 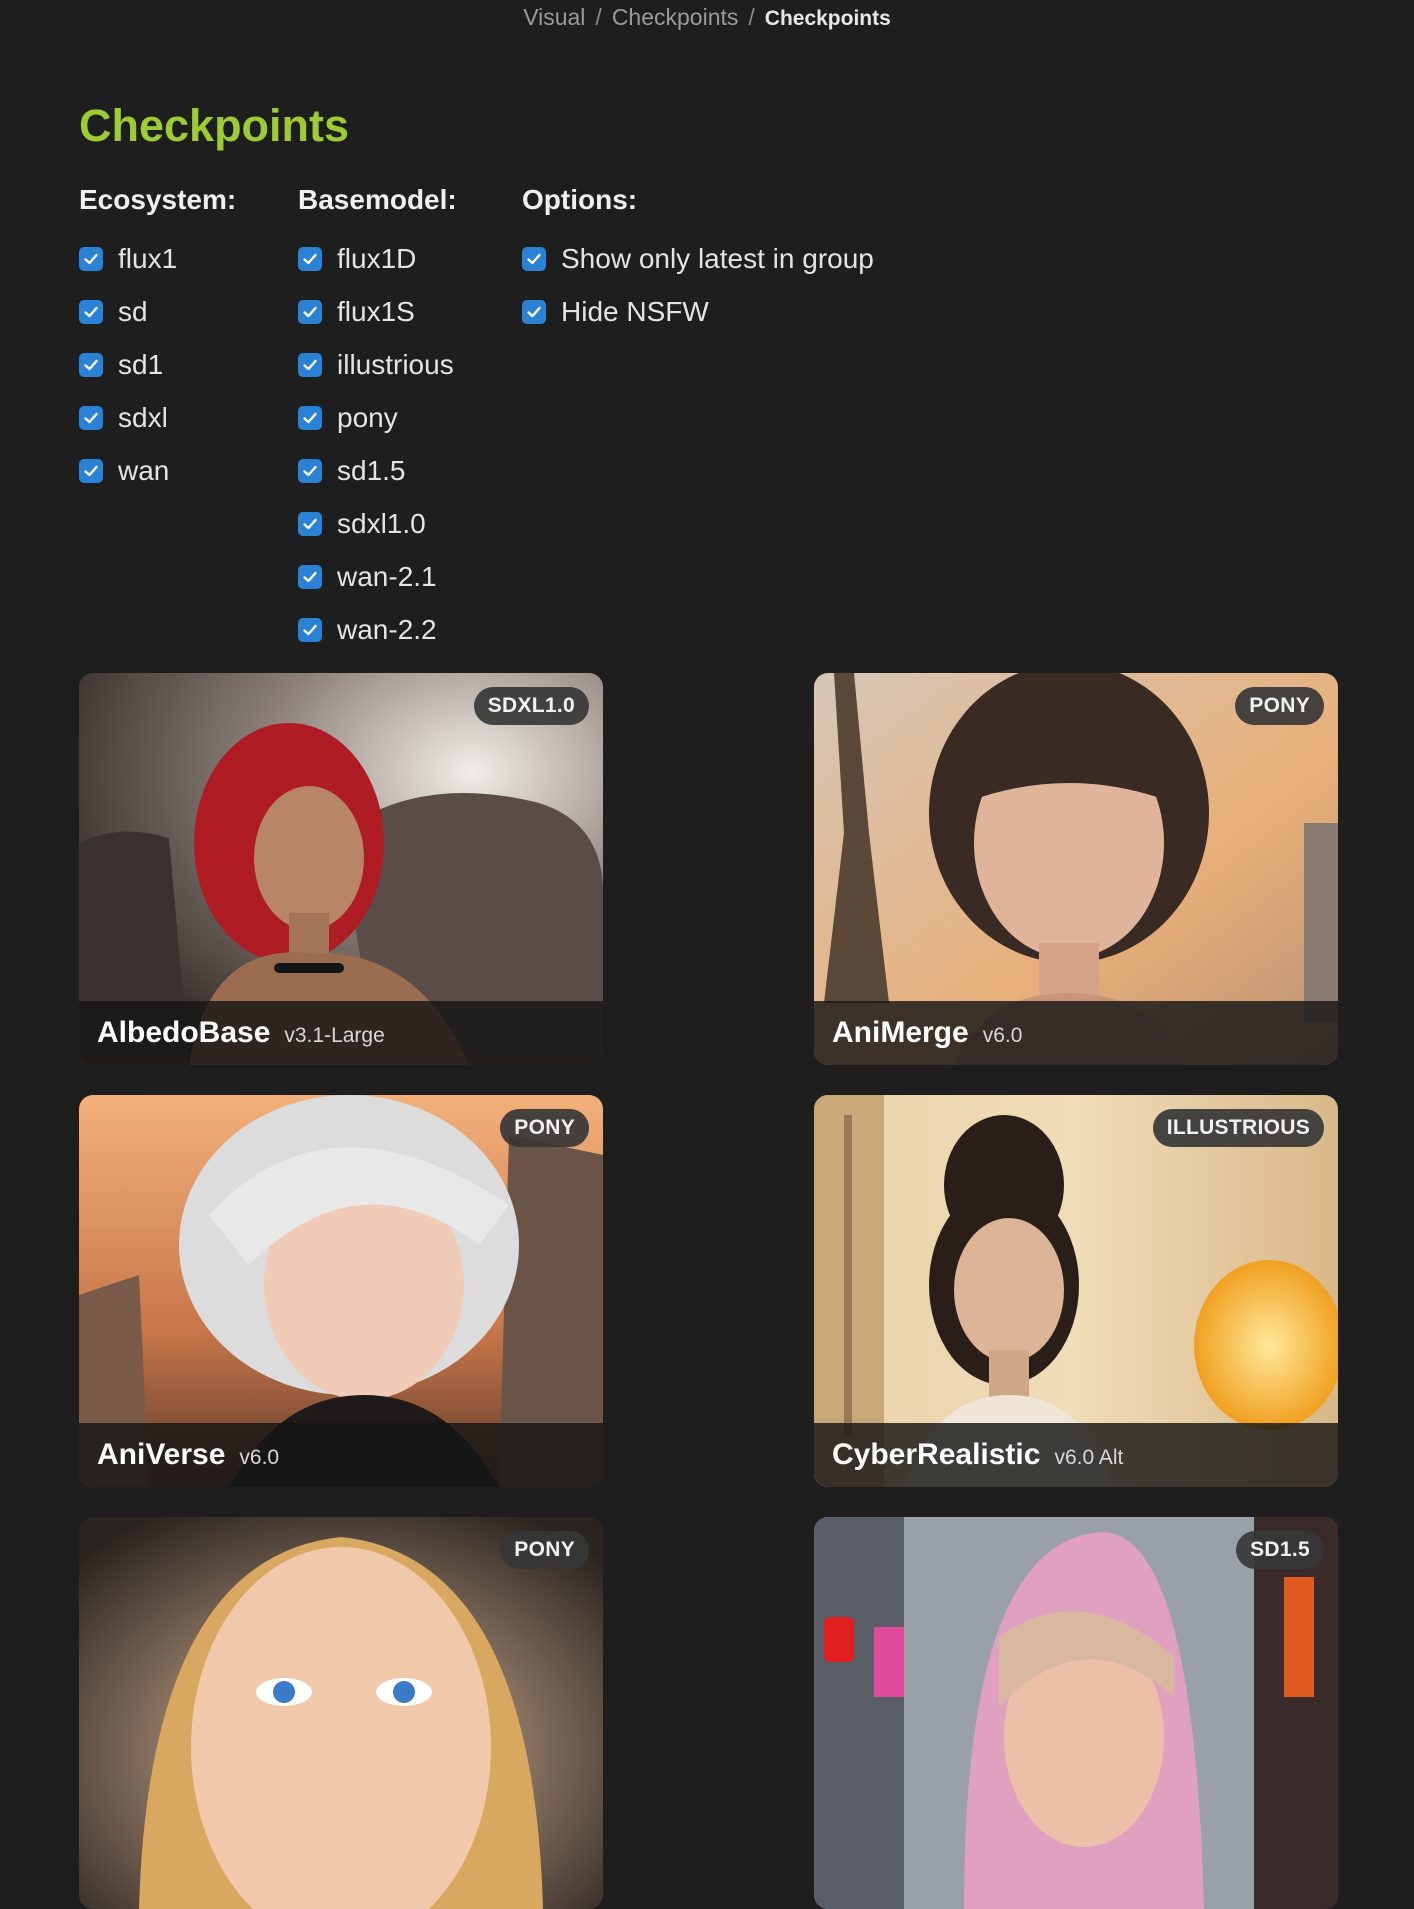 What do you see at coordinates (377, 199) in the screenshot?
I see `basemodel-heading: Basemodel:` at bounding box center [377, 199].